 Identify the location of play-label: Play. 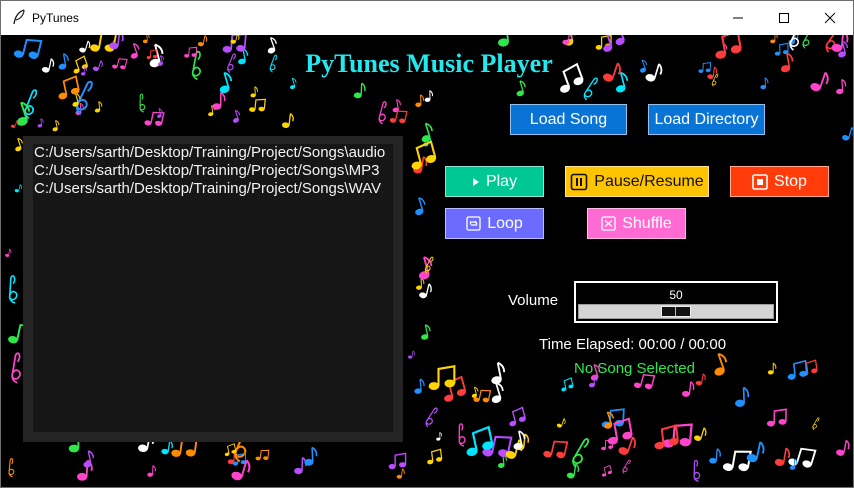
(501, 181).